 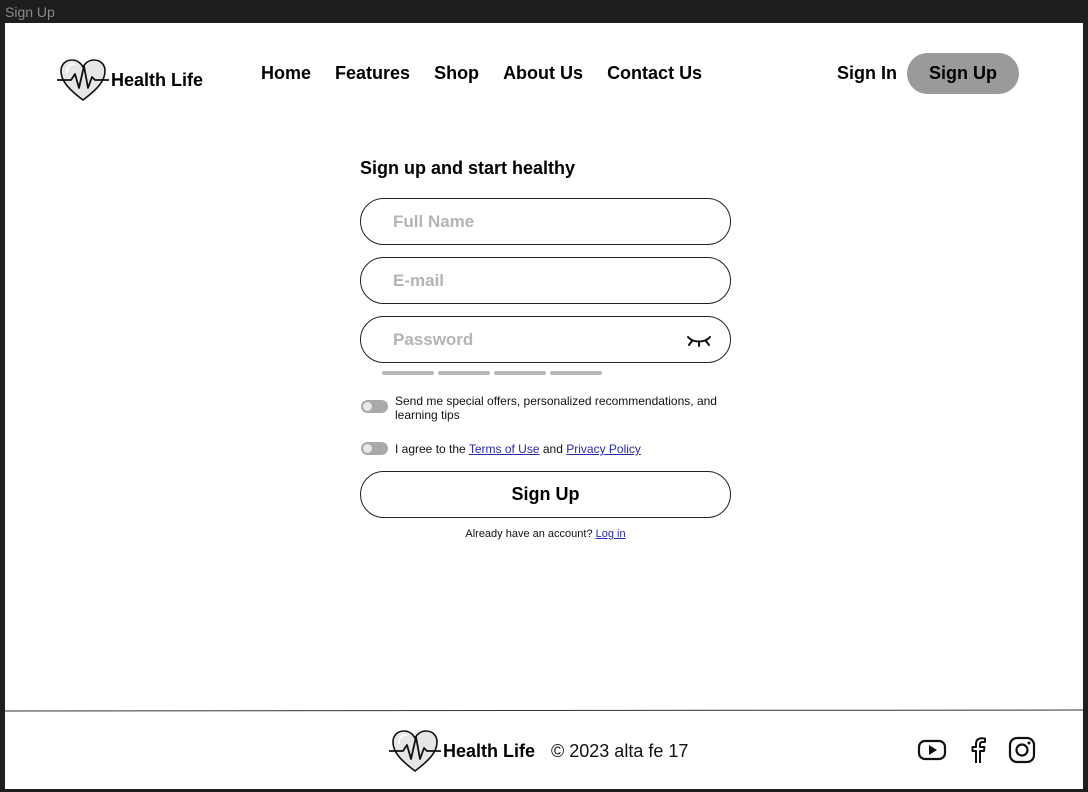 I want to click on email-field-wrapper, so click(x=545, y=280).